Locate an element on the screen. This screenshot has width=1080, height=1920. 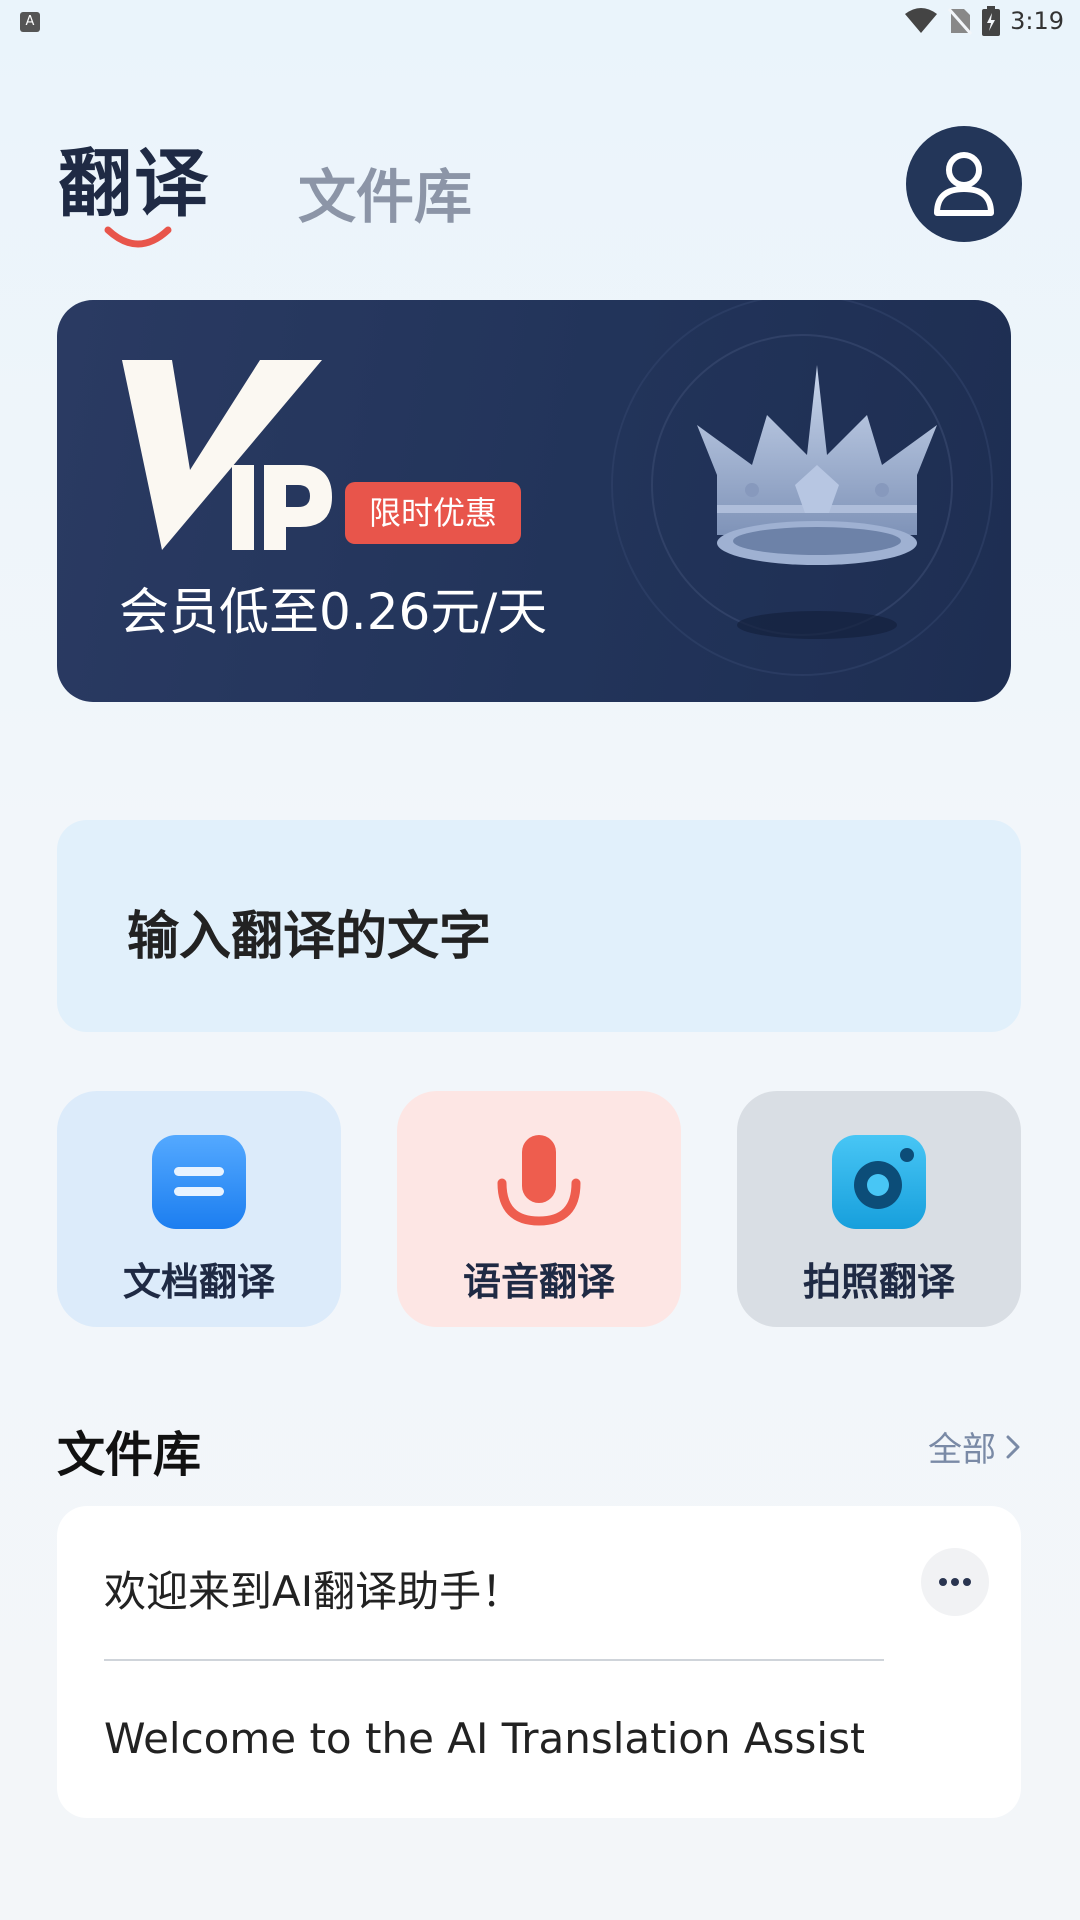
vip-logo-icon is located at coordinates (227, 455).